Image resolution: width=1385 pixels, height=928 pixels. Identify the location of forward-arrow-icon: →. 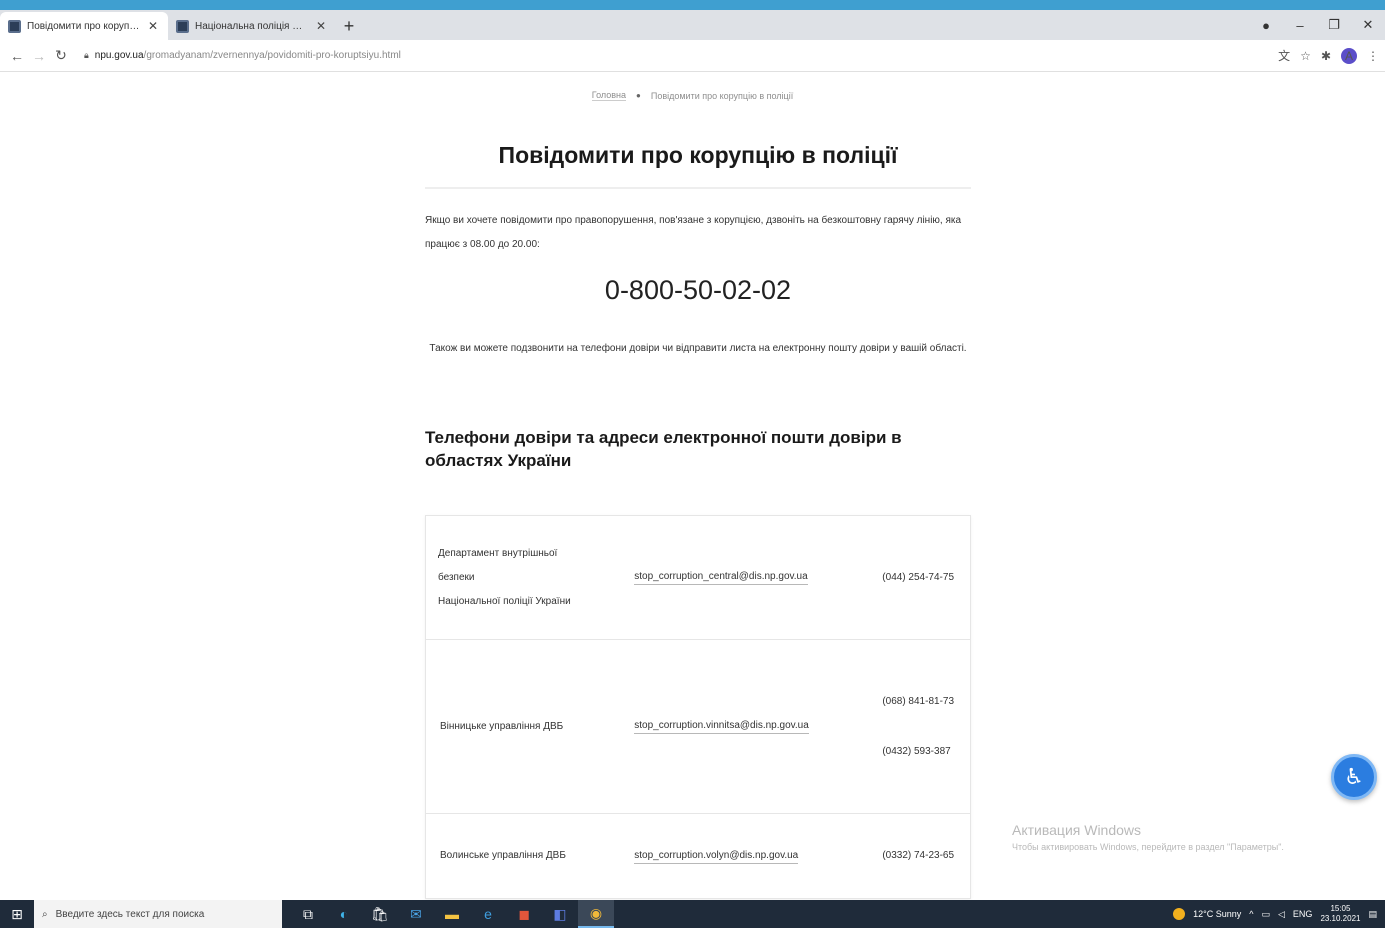
(39, 56).